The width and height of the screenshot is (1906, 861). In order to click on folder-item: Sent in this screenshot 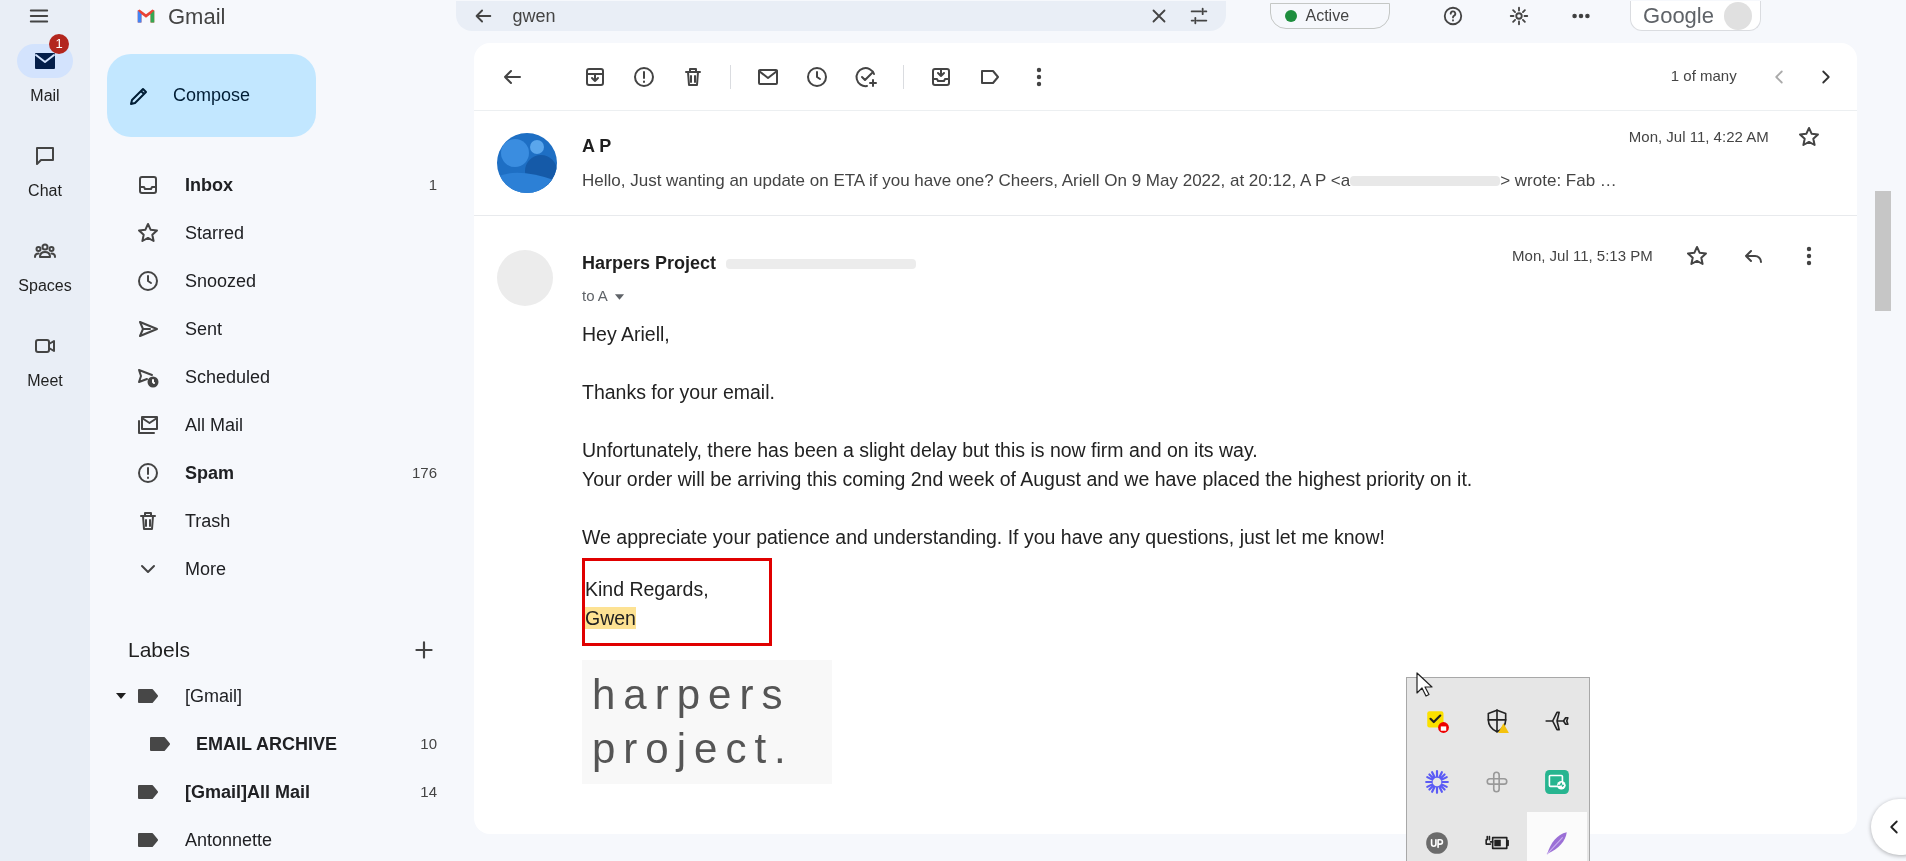, I will do `click(282, 329)`.